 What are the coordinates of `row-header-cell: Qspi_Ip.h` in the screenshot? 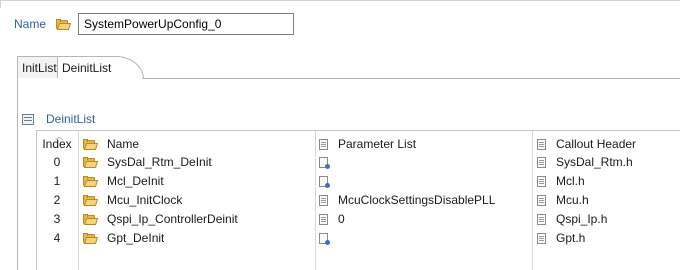 It's located at (572, 219).